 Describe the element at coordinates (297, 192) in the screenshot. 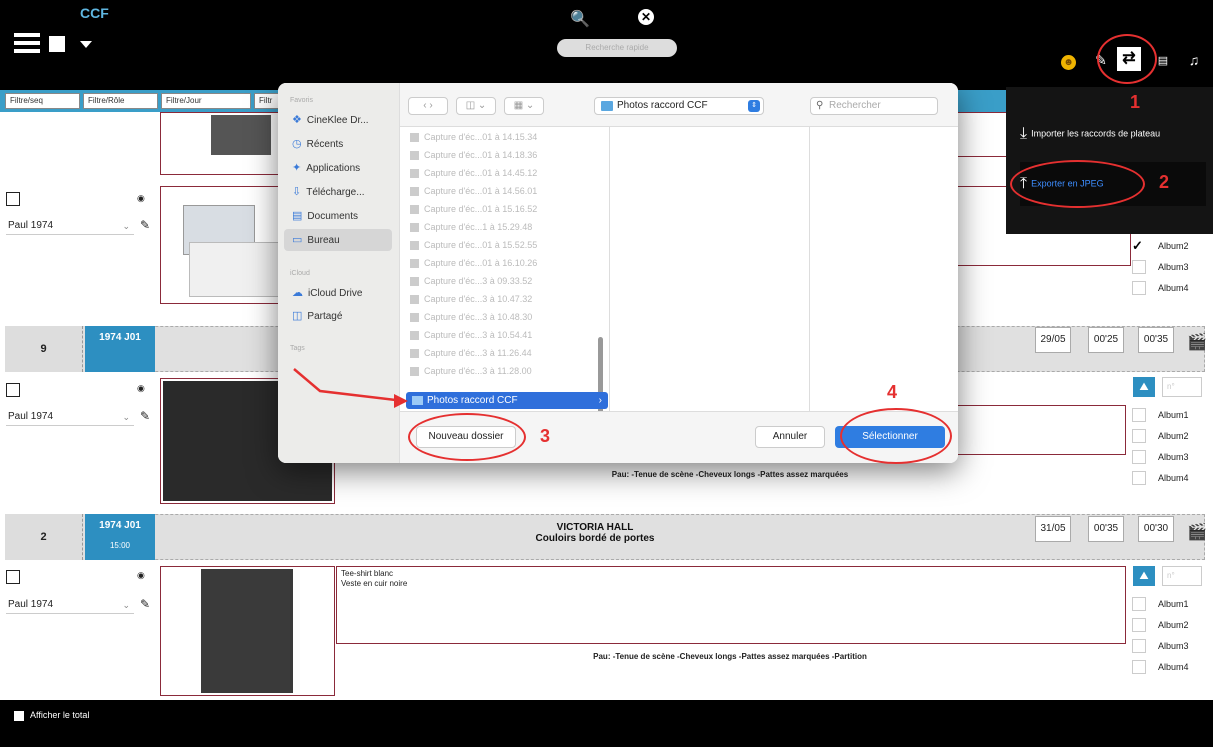

I see `download-icon: ⇩` at that location.